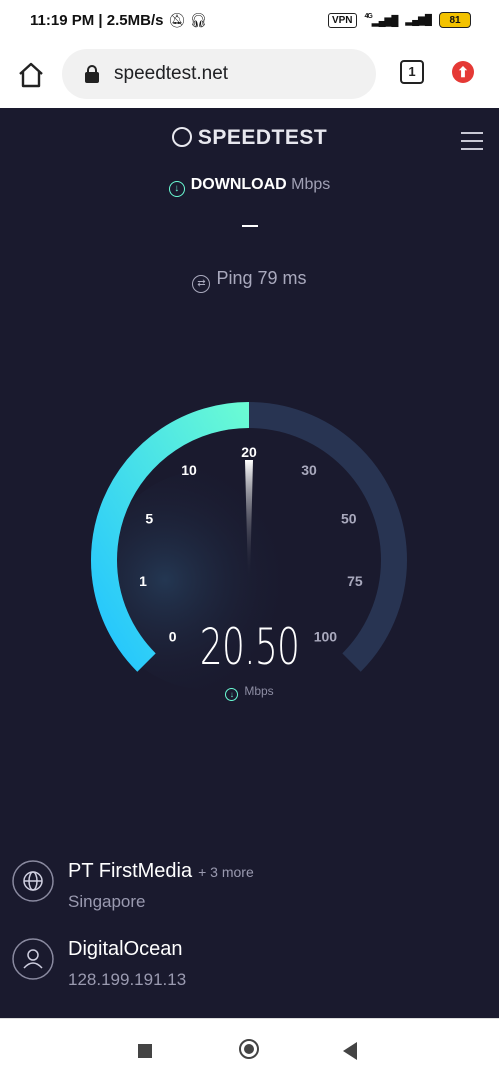  Describe the element at coordinates (311, 184) in the screenshot. I see `download-unit: Mbps` at that location.